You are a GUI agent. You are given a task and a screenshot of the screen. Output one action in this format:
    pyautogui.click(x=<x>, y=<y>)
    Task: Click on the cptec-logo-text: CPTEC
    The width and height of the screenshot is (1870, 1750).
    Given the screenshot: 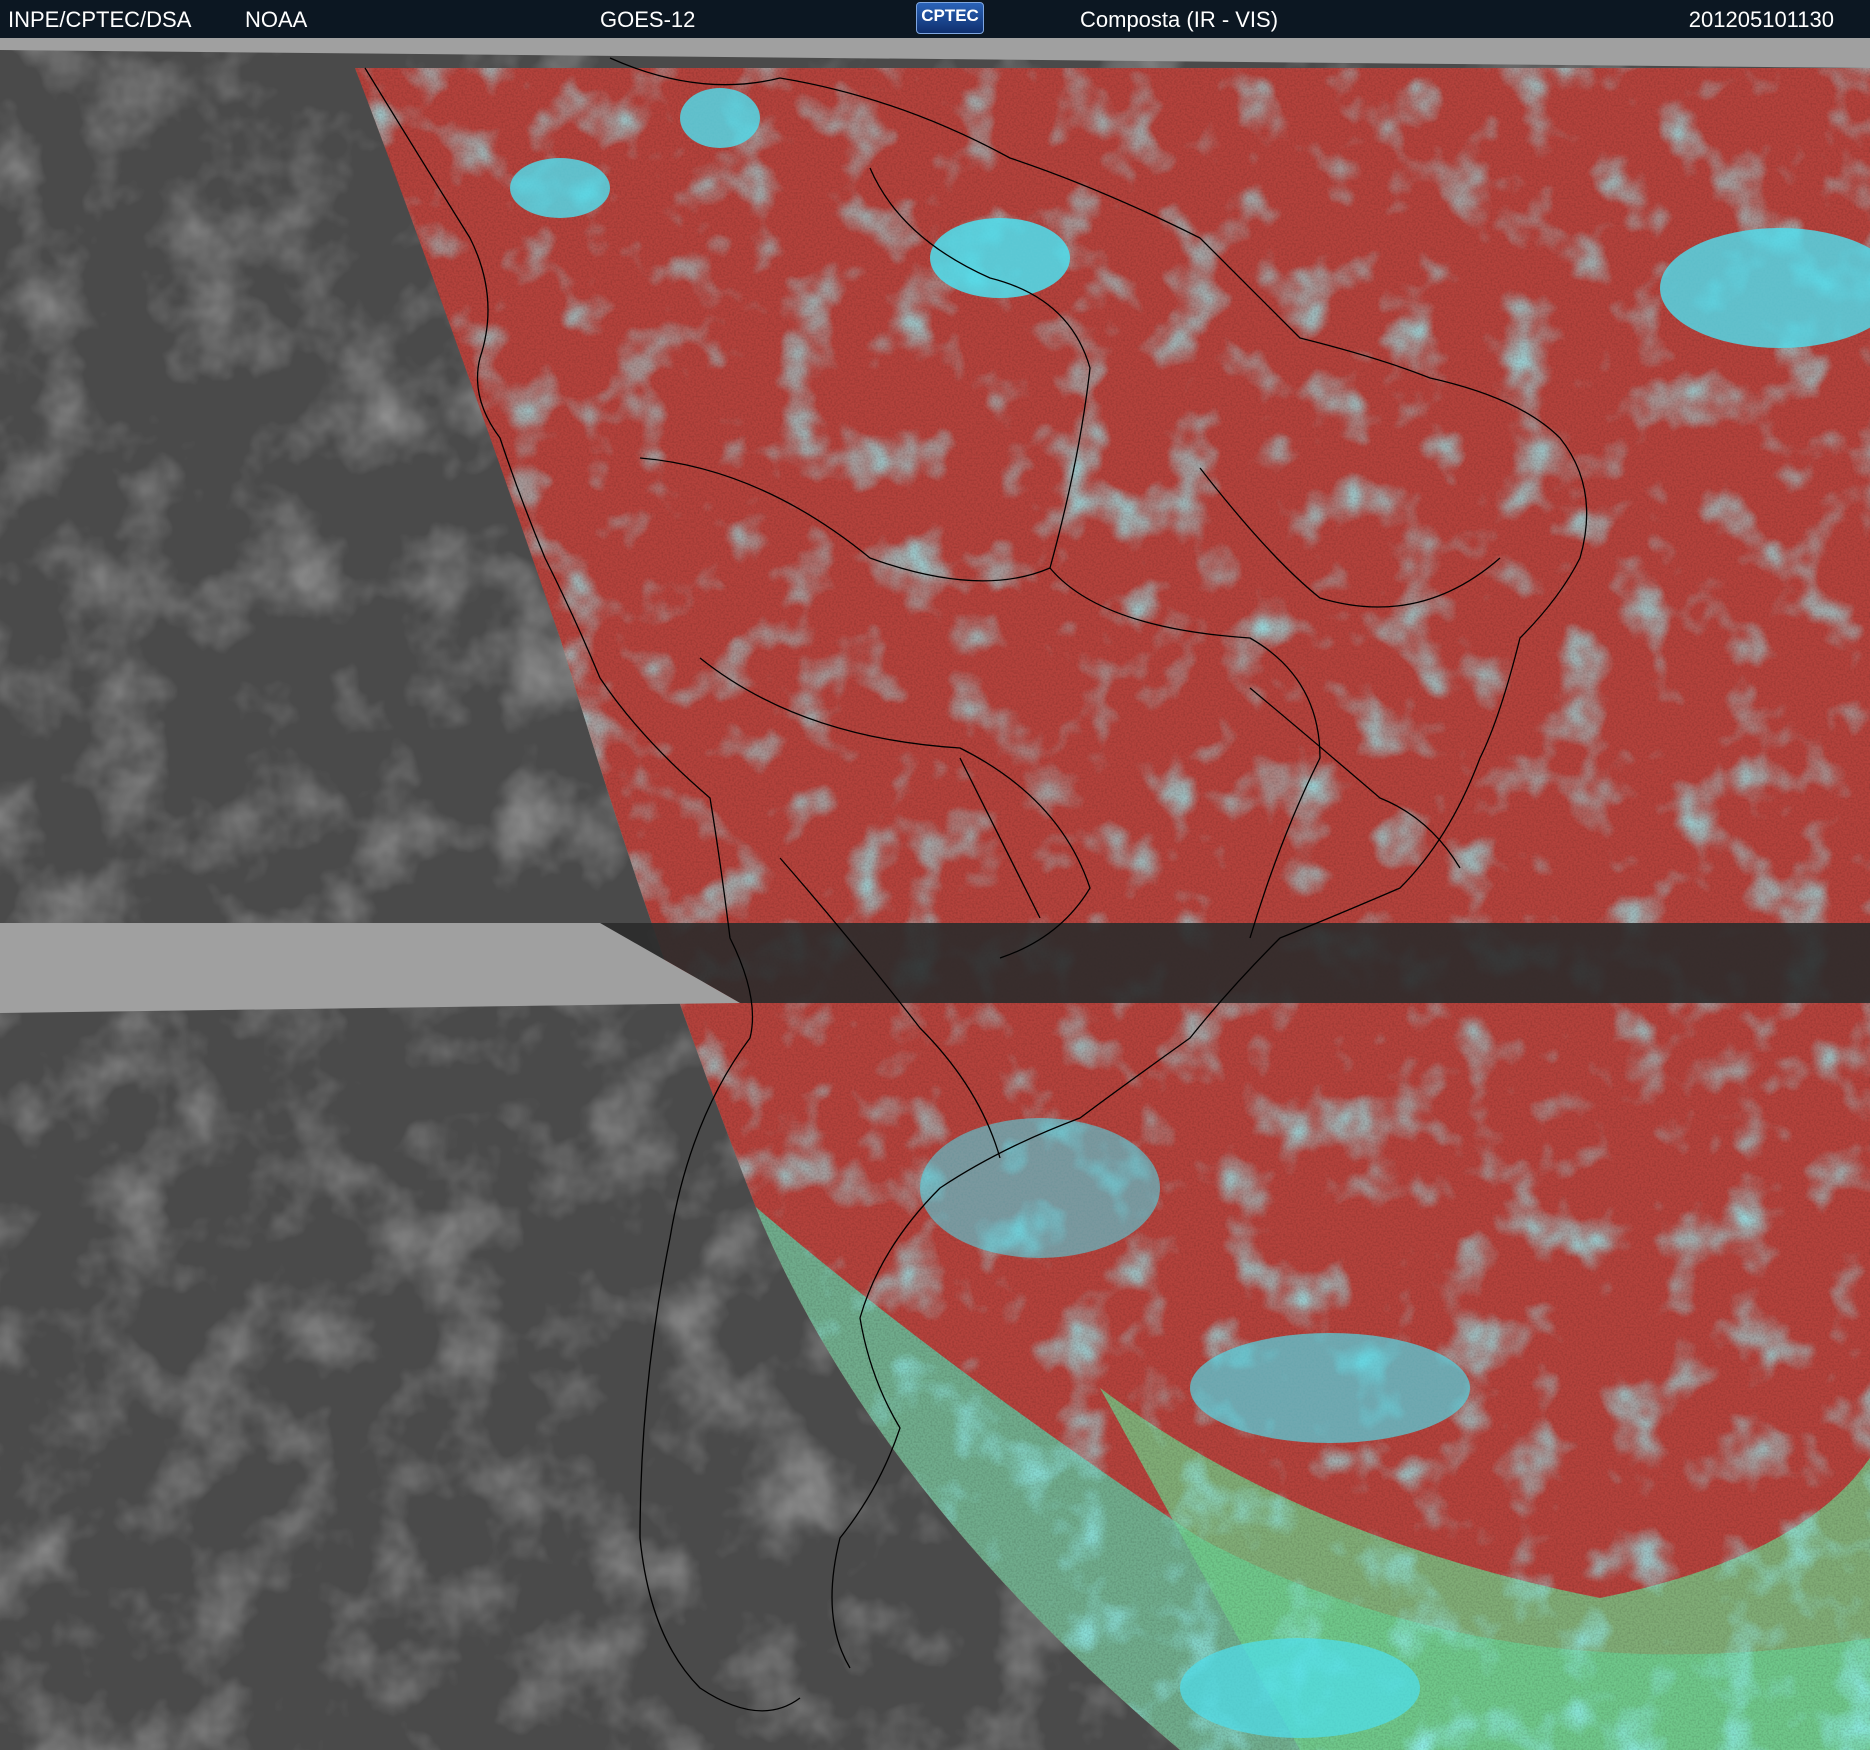 What is the action you would take?
    pyautogui.click(x=950, y=15)
    